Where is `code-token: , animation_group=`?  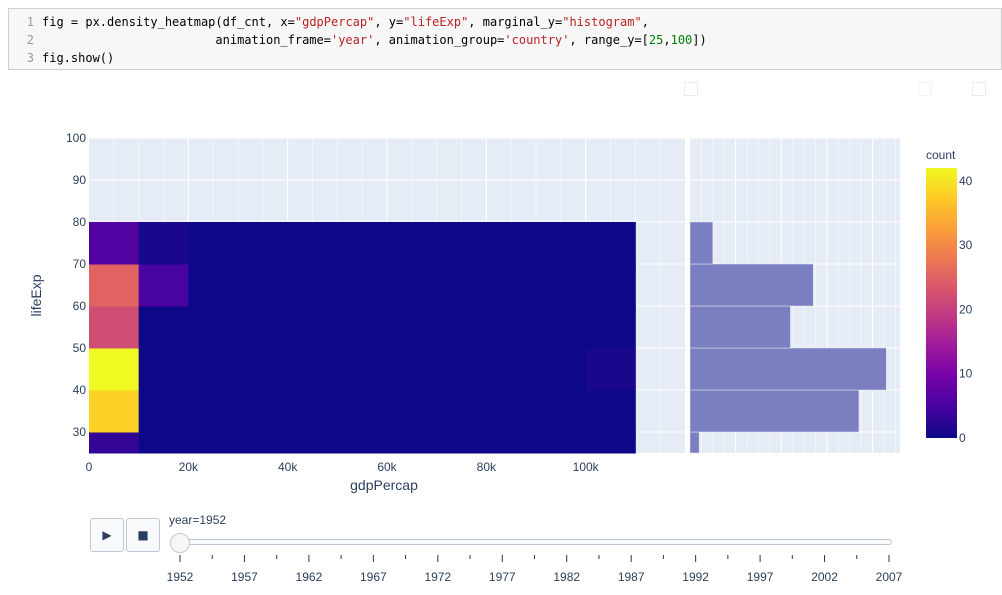 code-token: , animation_group= is located at coordinates (439, 40).